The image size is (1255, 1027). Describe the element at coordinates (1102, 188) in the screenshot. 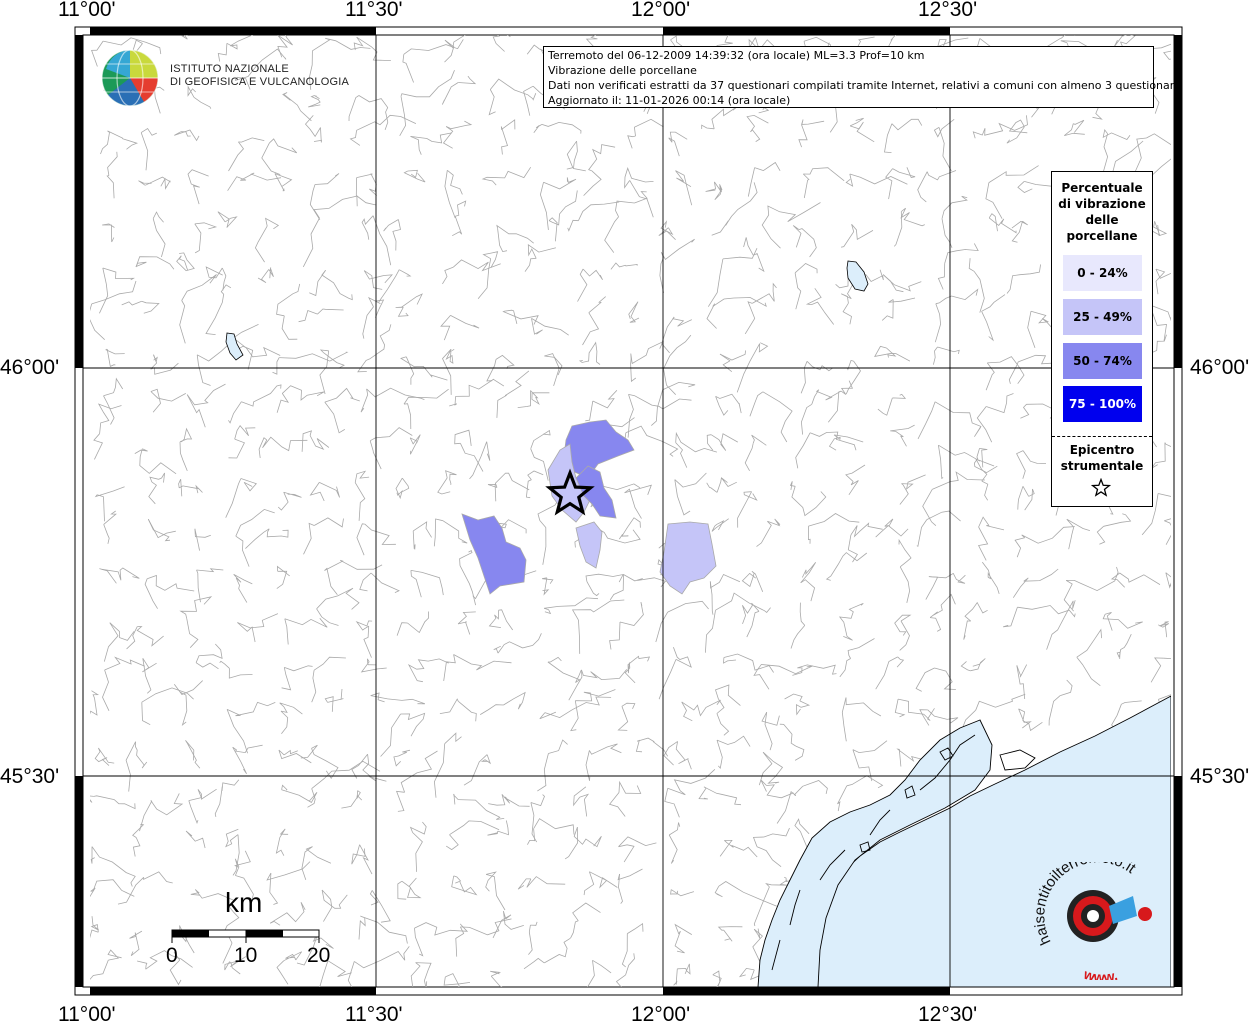

I see `legend-title-line: Percentuale` at that location.